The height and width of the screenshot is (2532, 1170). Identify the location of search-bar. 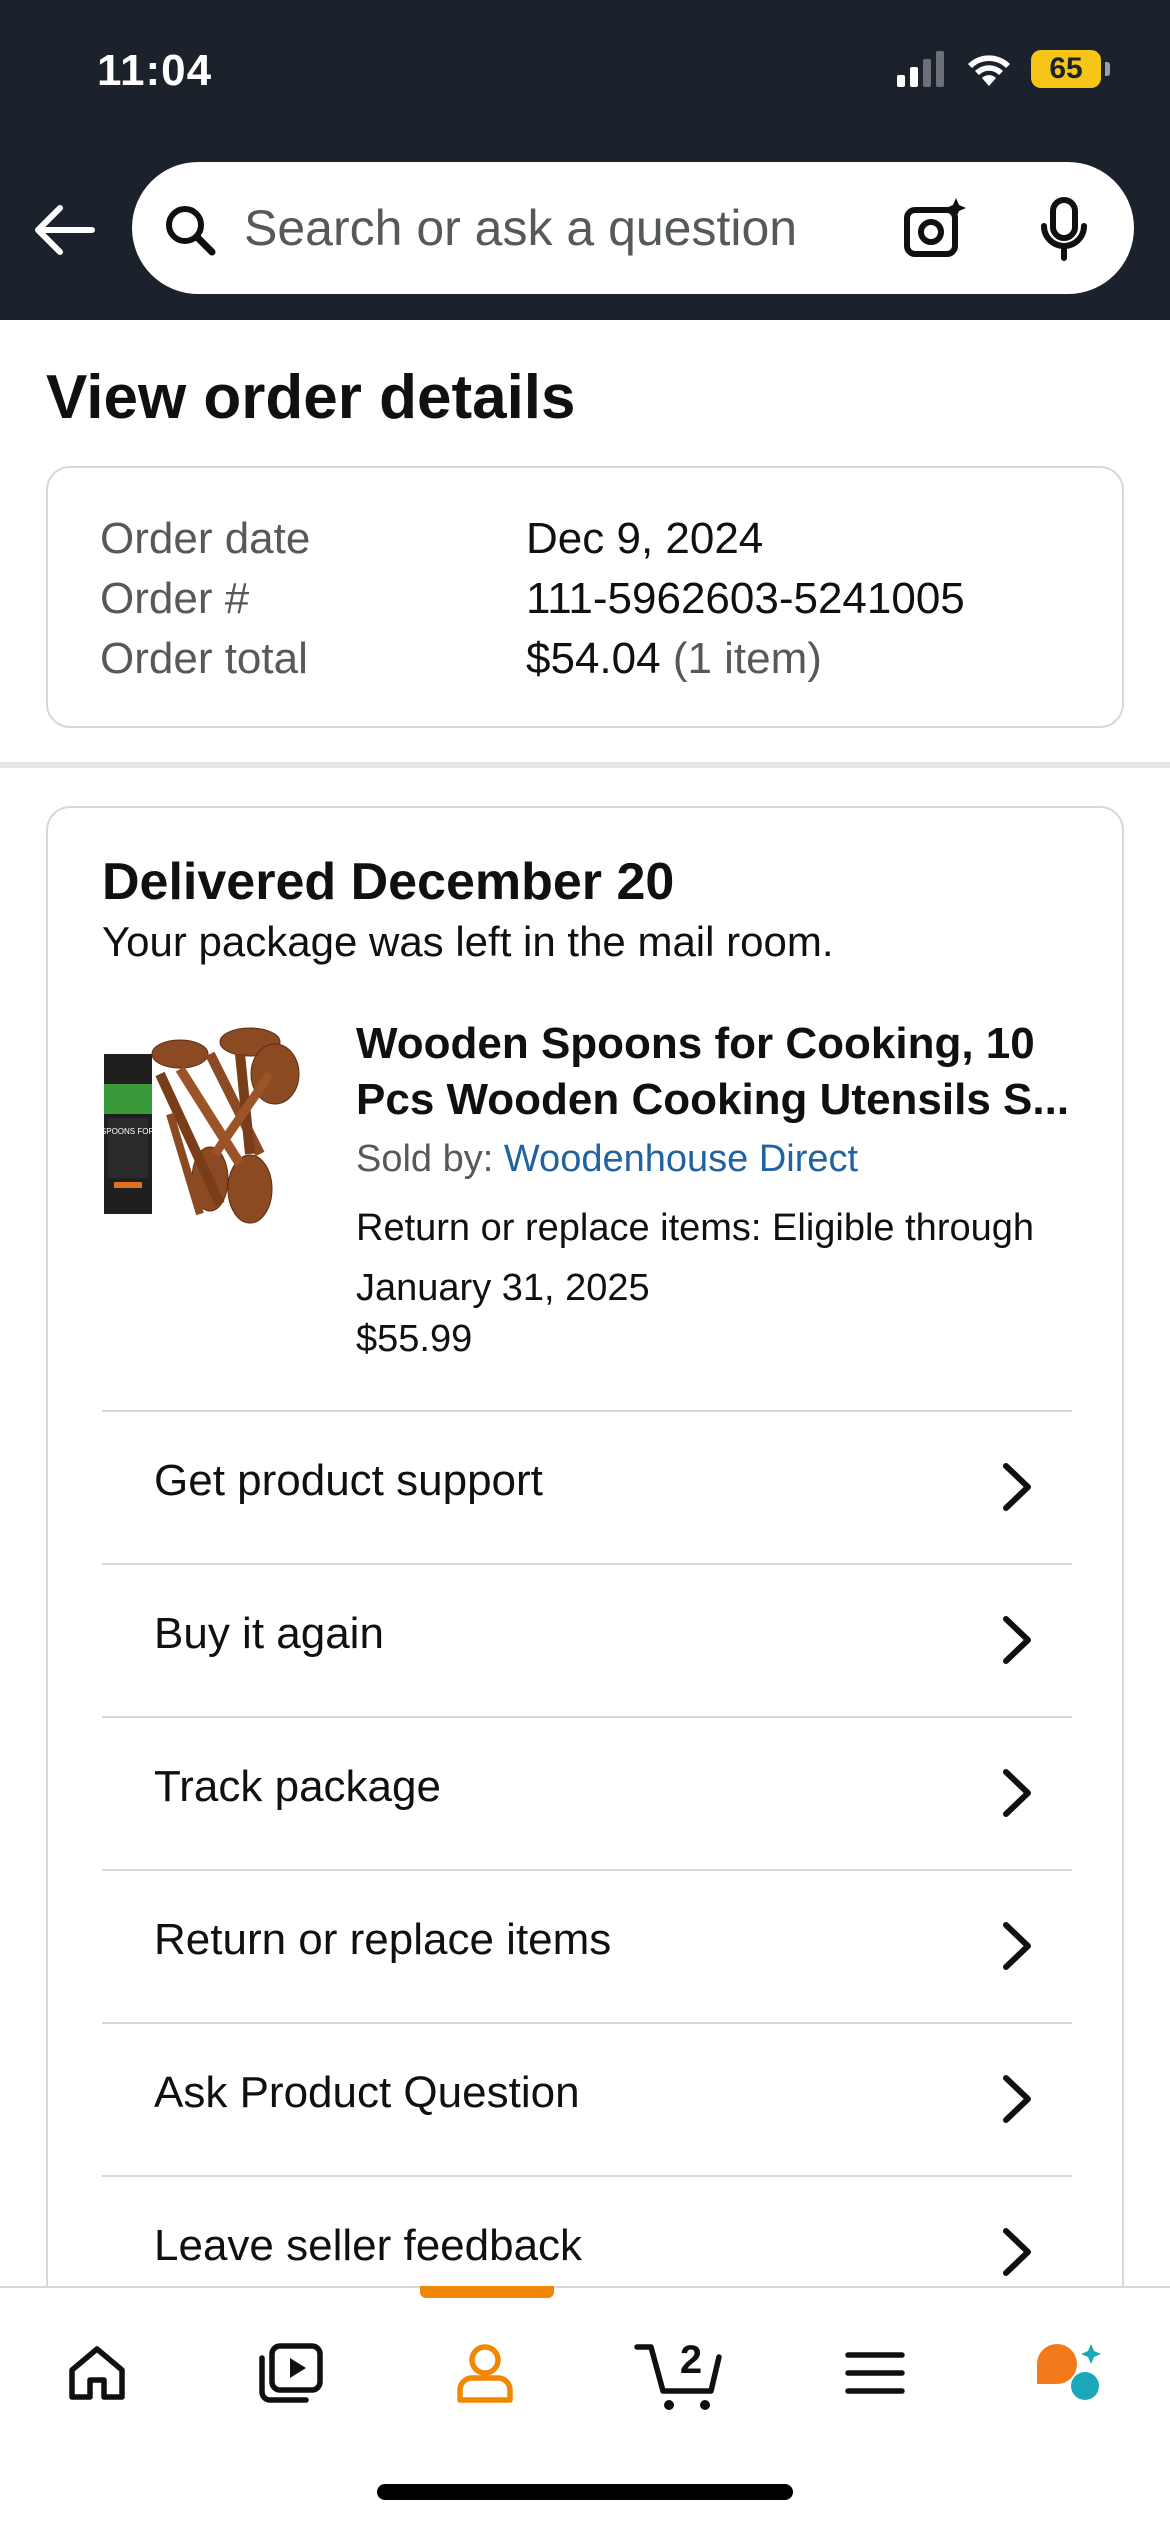
(633, 228).